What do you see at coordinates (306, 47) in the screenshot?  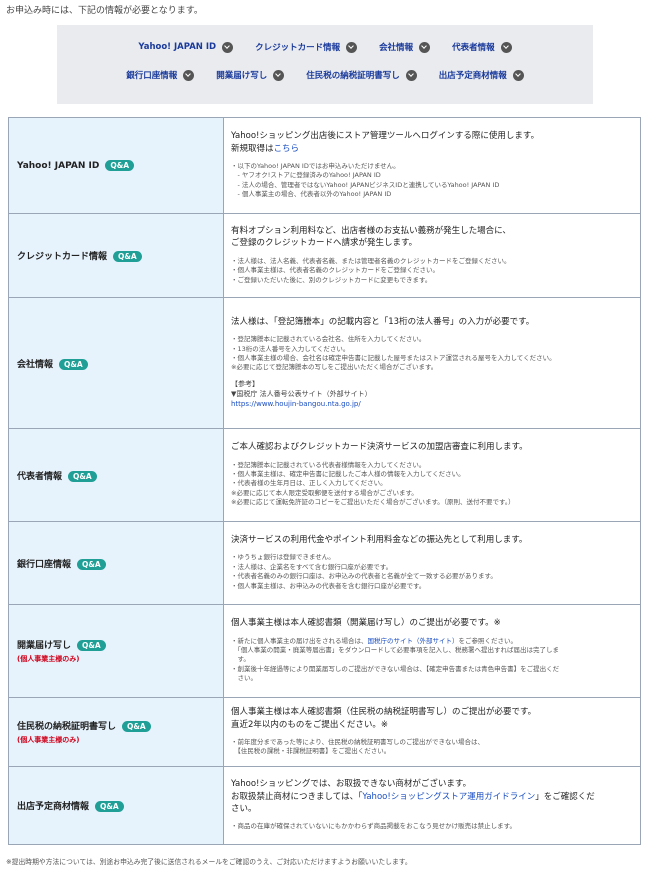 I see `nav-link-credit-card: クレジットカード情報` at bounding box center [306, 47].